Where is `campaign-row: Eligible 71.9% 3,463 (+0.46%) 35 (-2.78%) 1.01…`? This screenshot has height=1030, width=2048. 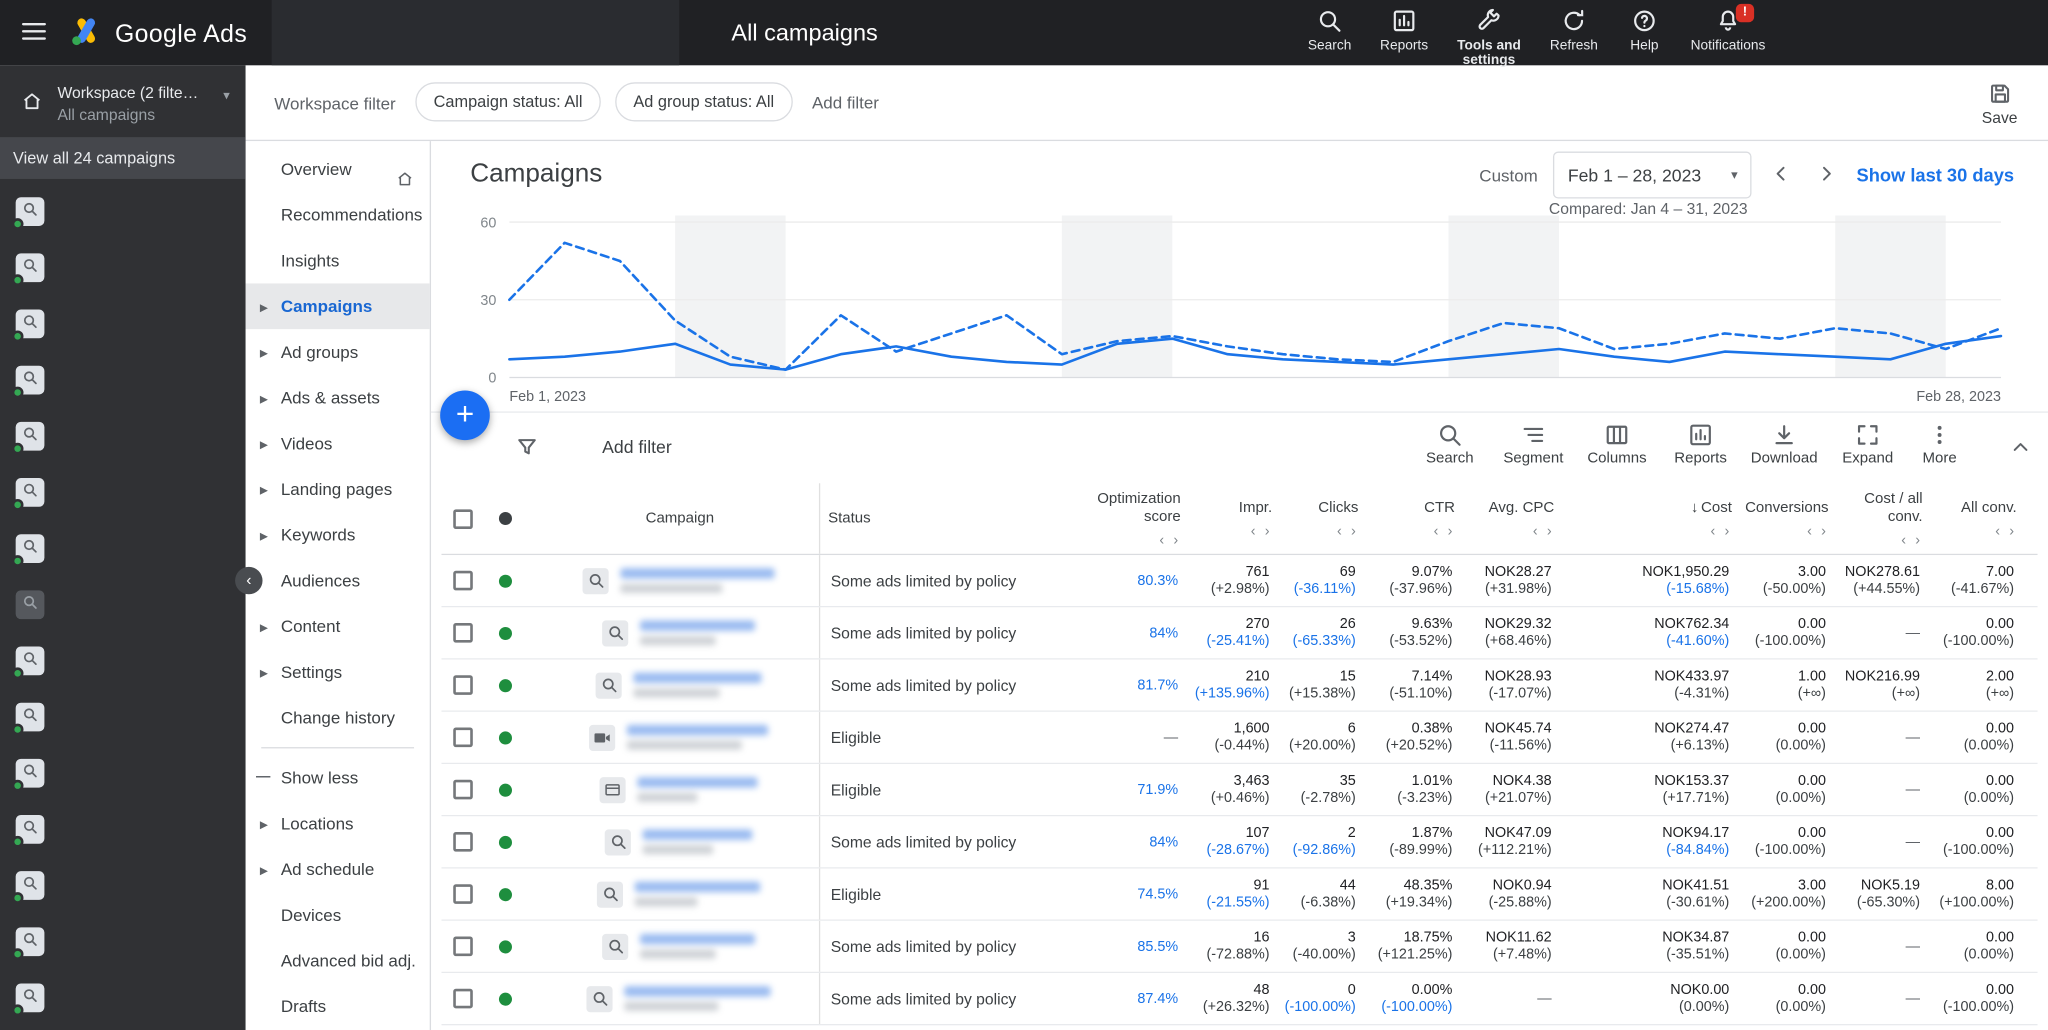 campaign-row: Eligible 71.9% 3,463 (+0.46%) 35 (-2.78%) 1.01… is located at coordinates (1239, 790).